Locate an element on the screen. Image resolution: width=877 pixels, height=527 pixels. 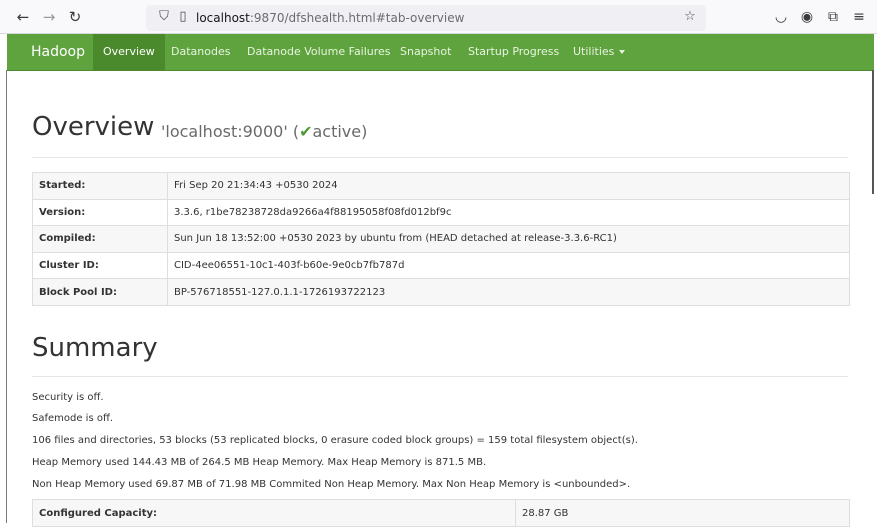
check-icon: ✔ is located at coordinates (306, 131).